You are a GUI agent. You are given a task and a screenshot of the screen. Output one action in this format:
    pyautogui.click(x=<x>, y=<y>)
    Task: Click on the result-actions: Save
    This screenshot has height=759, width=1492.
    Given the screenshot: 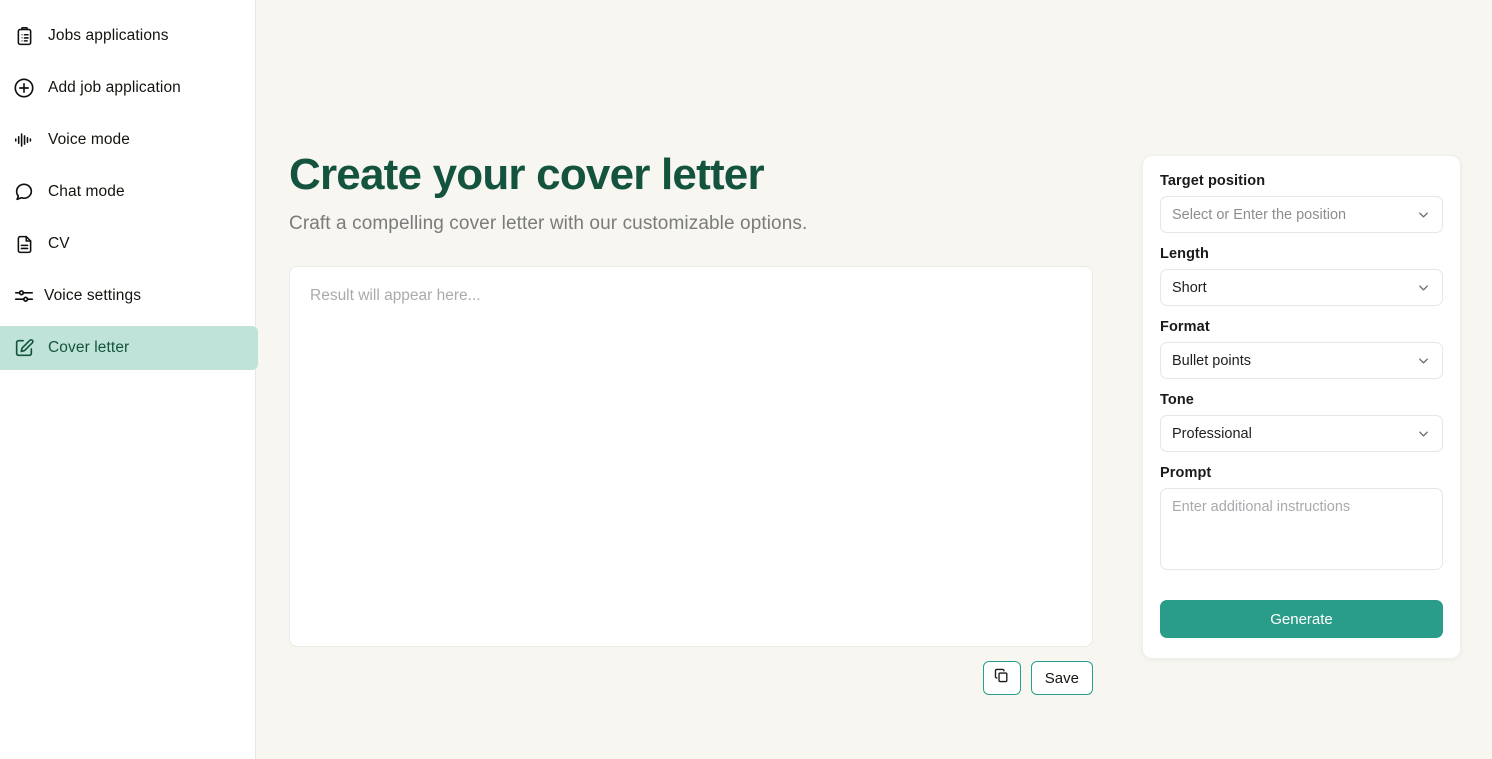 What is the action you would take?
    pyautogui.click(x=691, y=678)
    